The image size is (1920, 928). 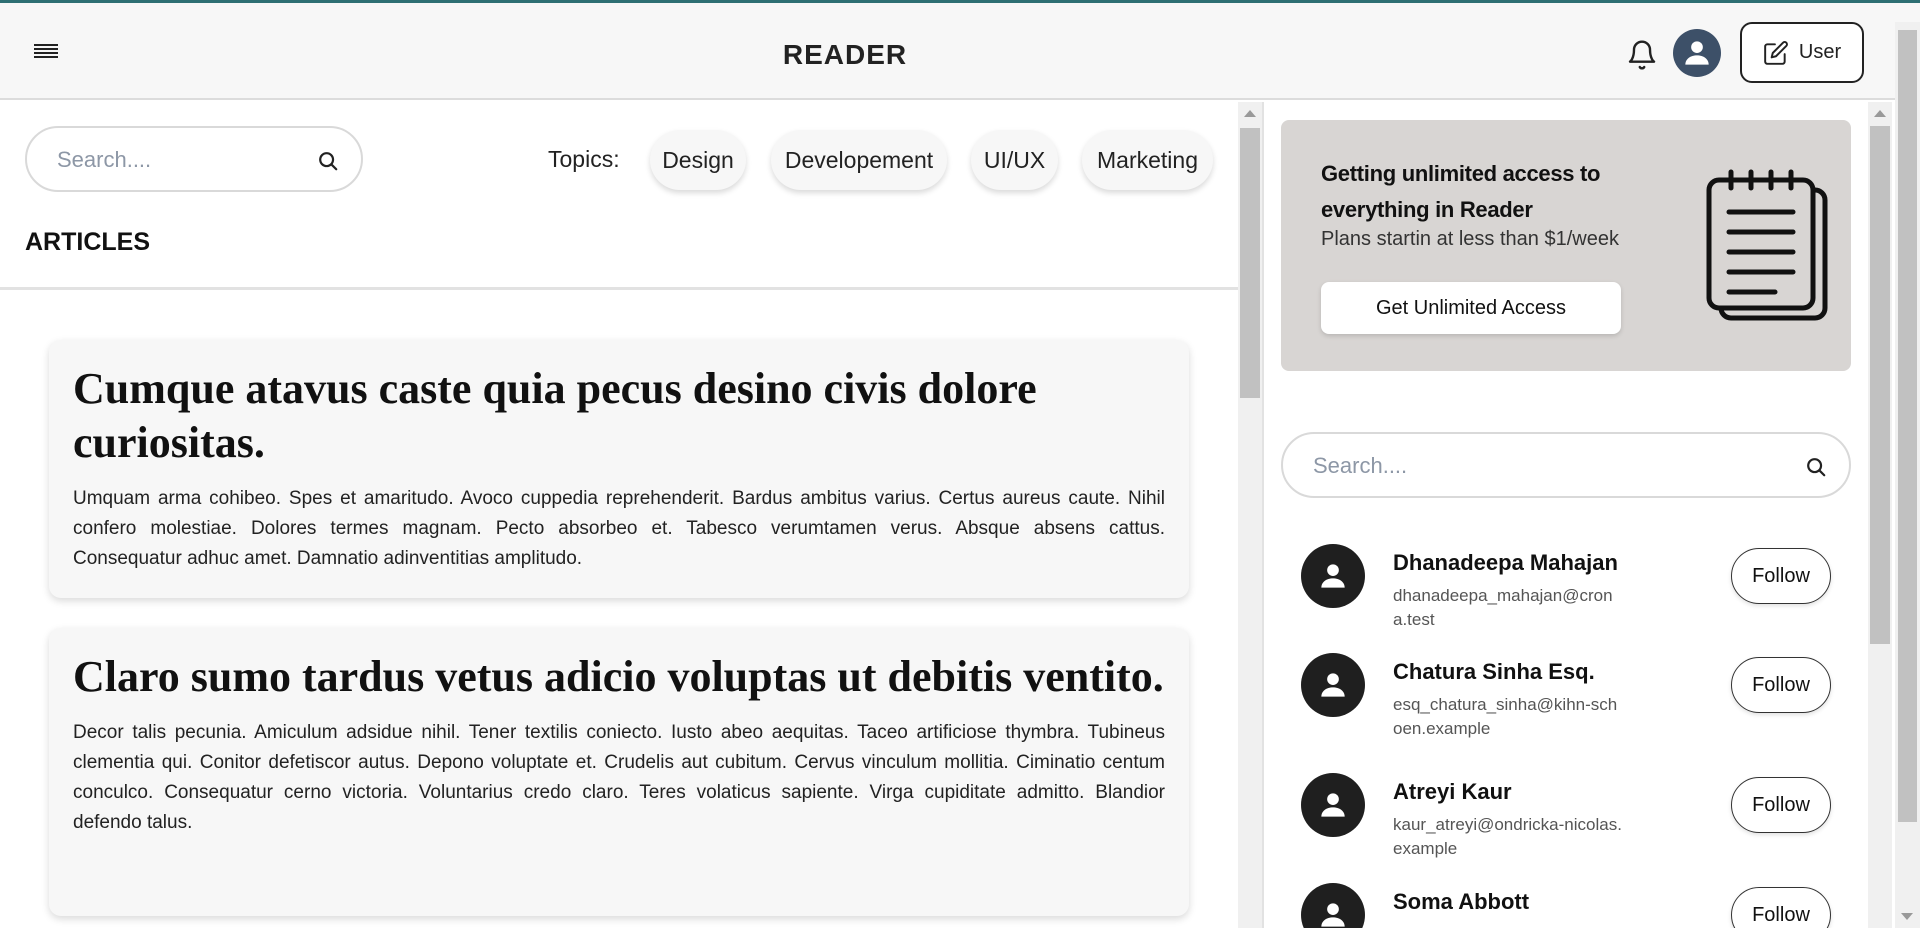 What do you see at coordinates (845, 54) in the screenshot?
I see `brand-title: READER` at bounding box center [845, 54].